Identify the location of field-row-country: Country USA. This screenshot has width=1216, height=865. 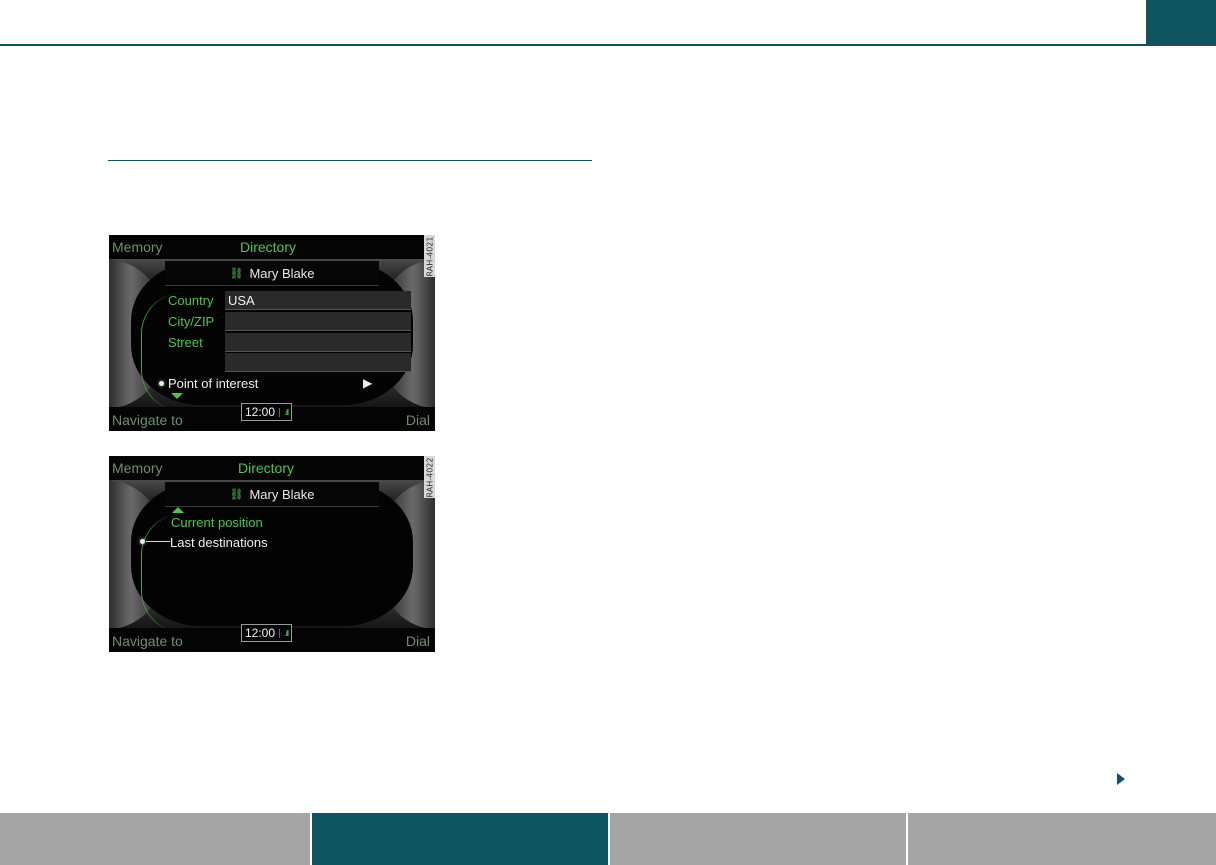
(290, 301).